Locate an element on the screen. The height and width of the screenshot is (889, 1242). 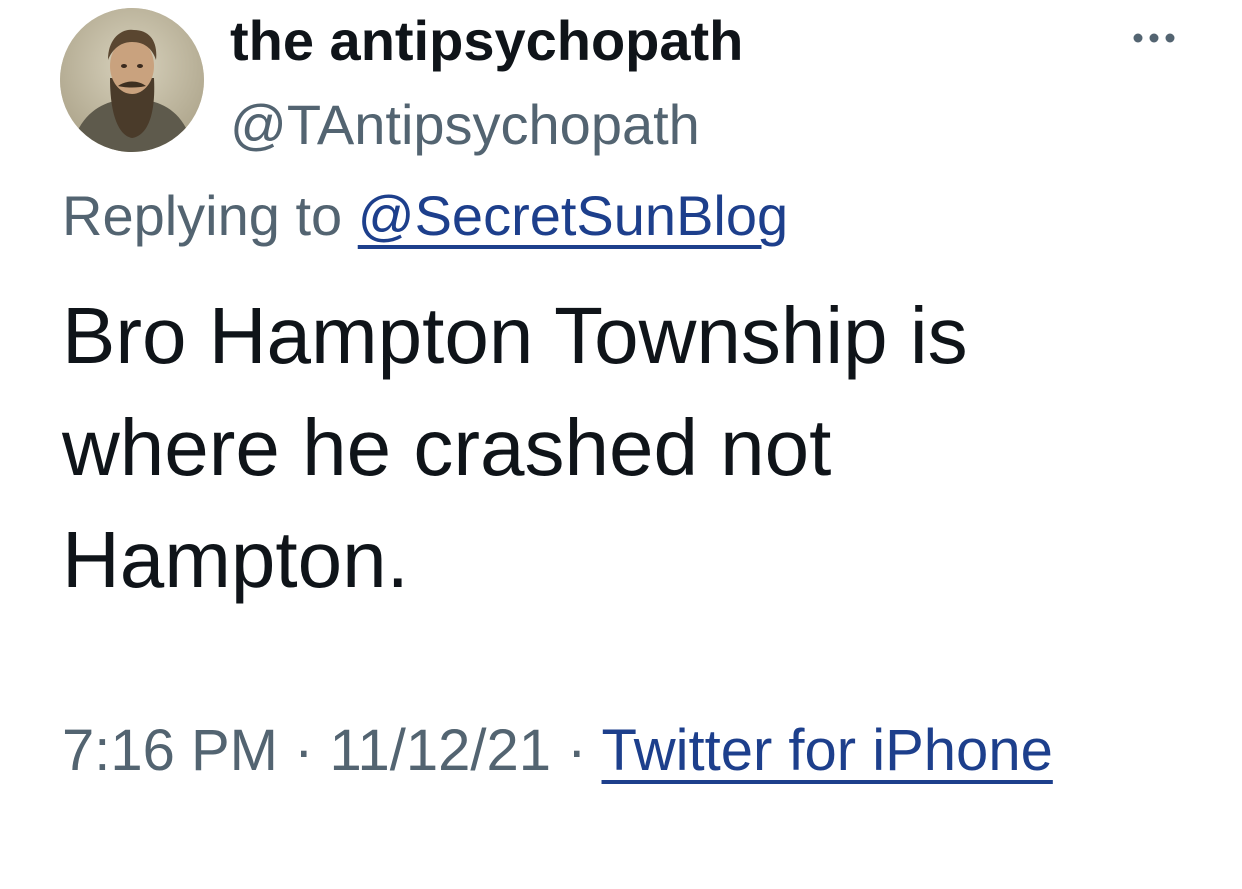
replying-to-line: Replying to @SecretSunBlog is located at coordinates (425, 216).